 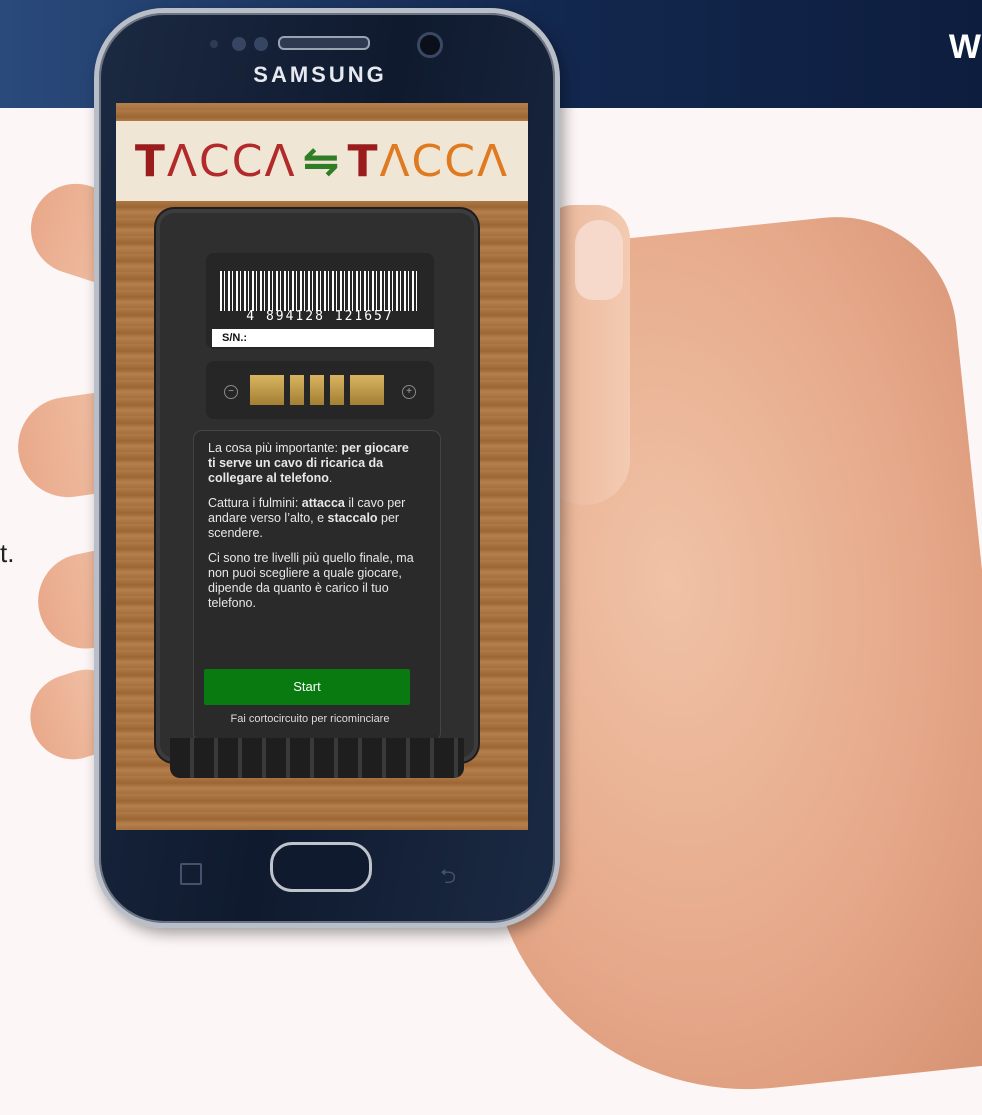 What do you see at coordinates (409, 392) in the screenshot?
I see `plus-icon: +` at bounding box center [409, 392].